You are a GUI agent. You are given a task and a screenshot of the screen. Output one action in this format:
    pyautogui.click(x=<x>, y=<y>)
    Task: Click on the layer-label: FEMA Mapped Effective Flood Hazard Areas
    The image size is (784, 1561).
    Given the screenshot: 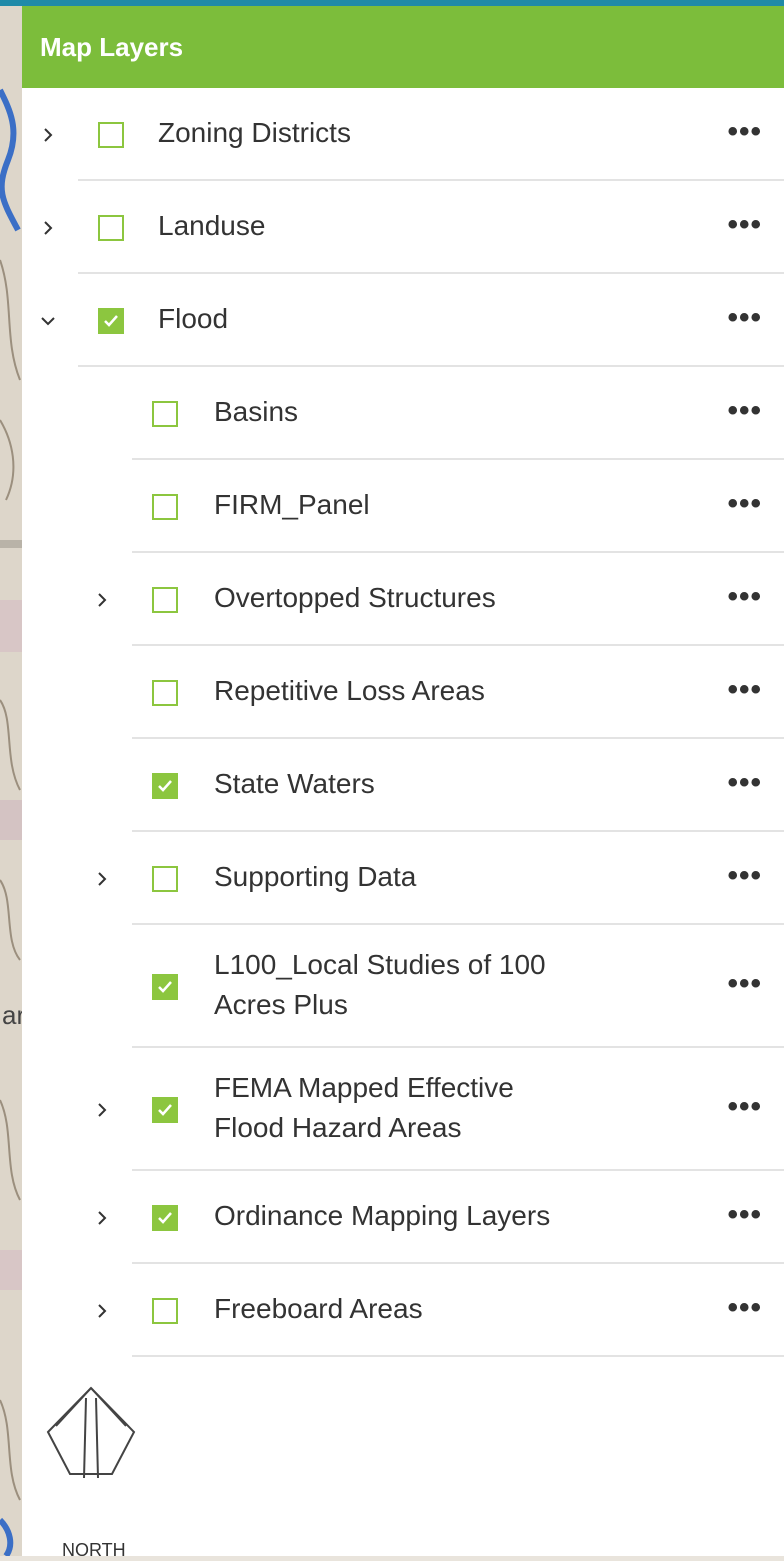 What is the action you would take?
    pyautogui.click(x=364, y=1108)
    